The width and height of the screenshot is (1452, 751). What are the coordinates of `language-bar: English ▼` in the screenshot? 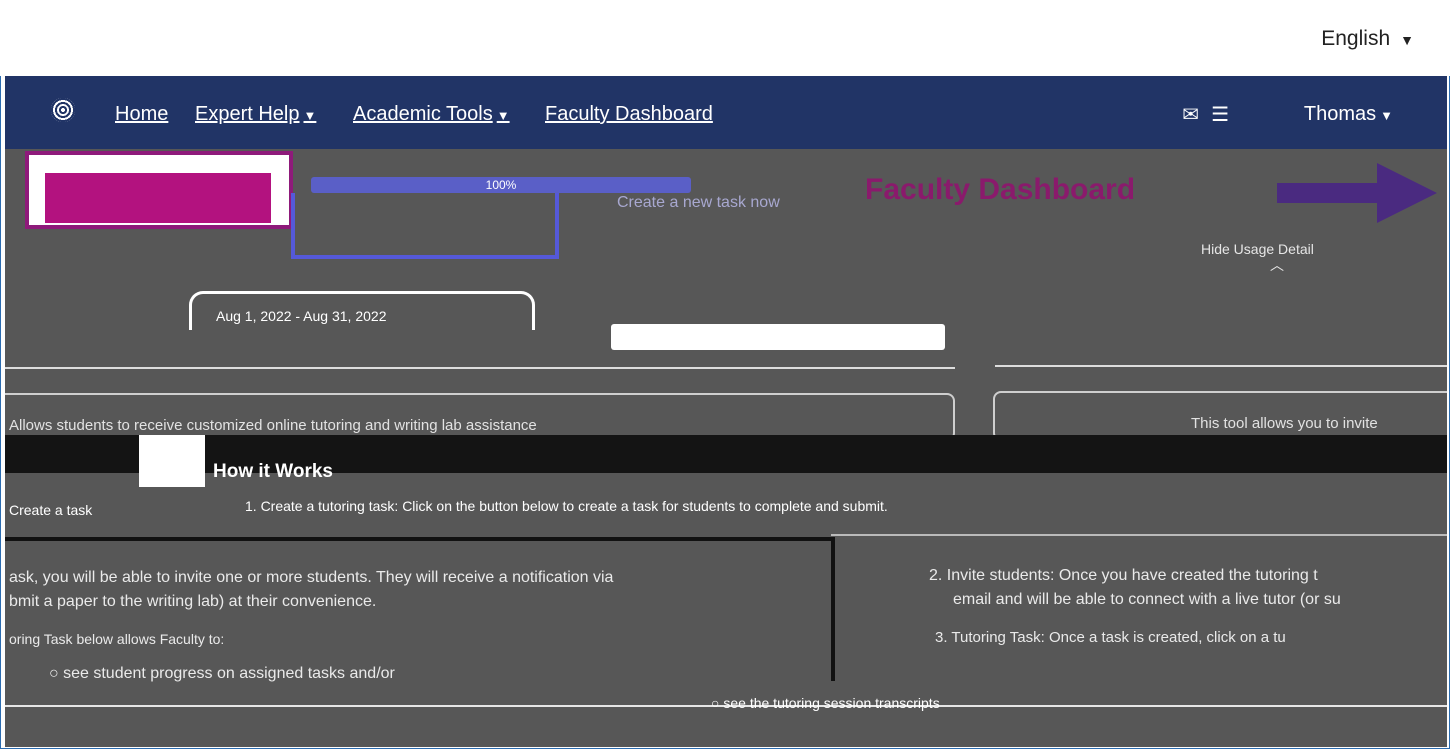 It's located at (726, 38).